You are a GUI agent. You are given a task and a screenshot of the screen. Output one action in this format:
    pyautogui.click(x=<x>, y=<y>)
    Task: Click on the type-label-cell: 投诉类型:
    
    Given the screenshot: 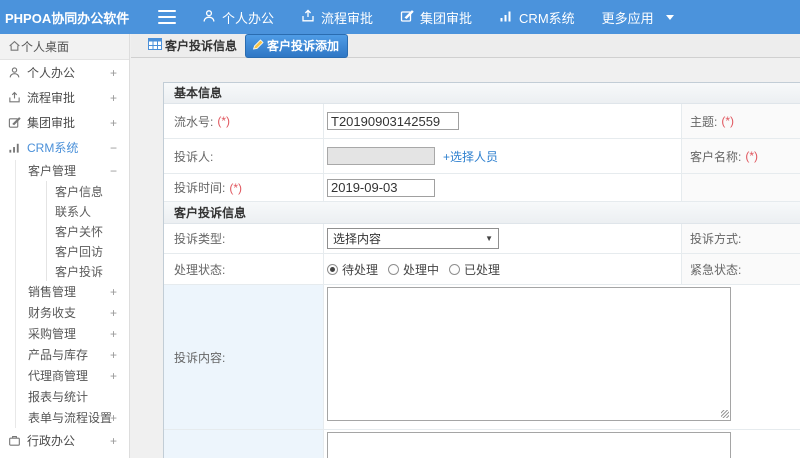 What is the action you would take?
    pyautogui.click(x=244, y=238)
    